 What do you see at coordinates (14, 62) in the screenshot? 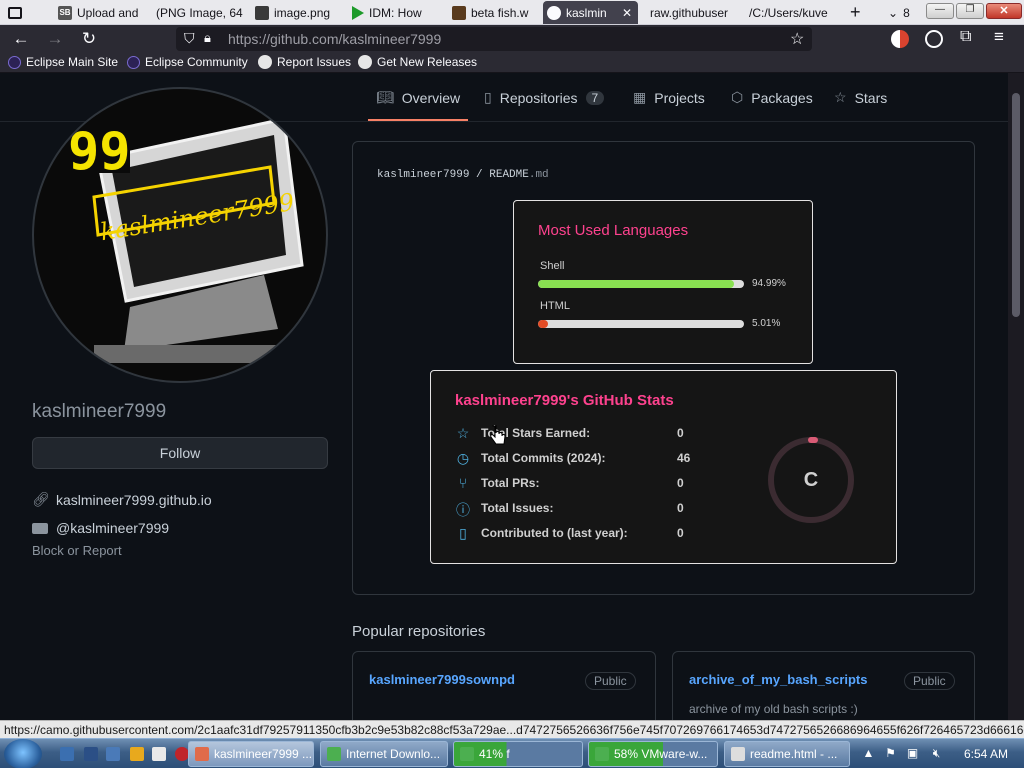
I see `eclipse-icon` at bounding box center [14, 62].